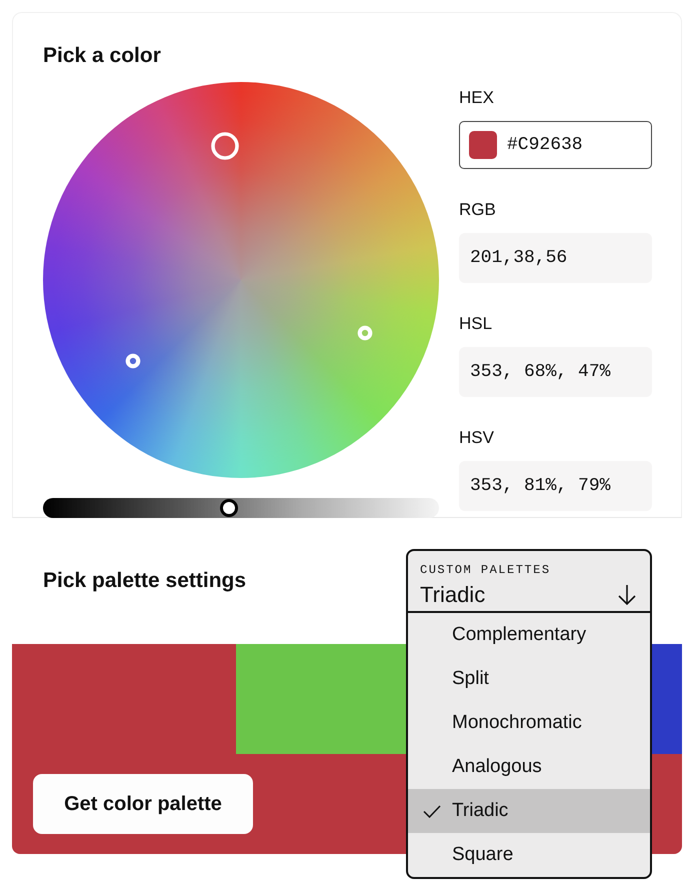 The width and height of the screenshot is (694, 896). What do you see at coordinates (476, 438) in the screenshot?
I see `field-label: HSV` at bounding box center [476, 438].